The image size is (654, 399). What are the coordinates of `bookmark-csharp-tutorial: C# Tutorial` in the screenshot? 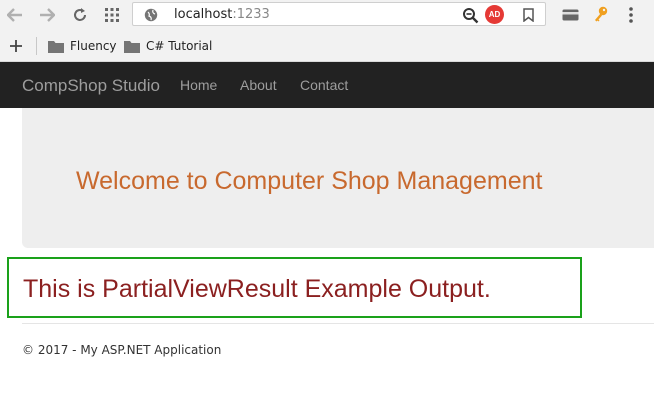 It's located at (168, 46).